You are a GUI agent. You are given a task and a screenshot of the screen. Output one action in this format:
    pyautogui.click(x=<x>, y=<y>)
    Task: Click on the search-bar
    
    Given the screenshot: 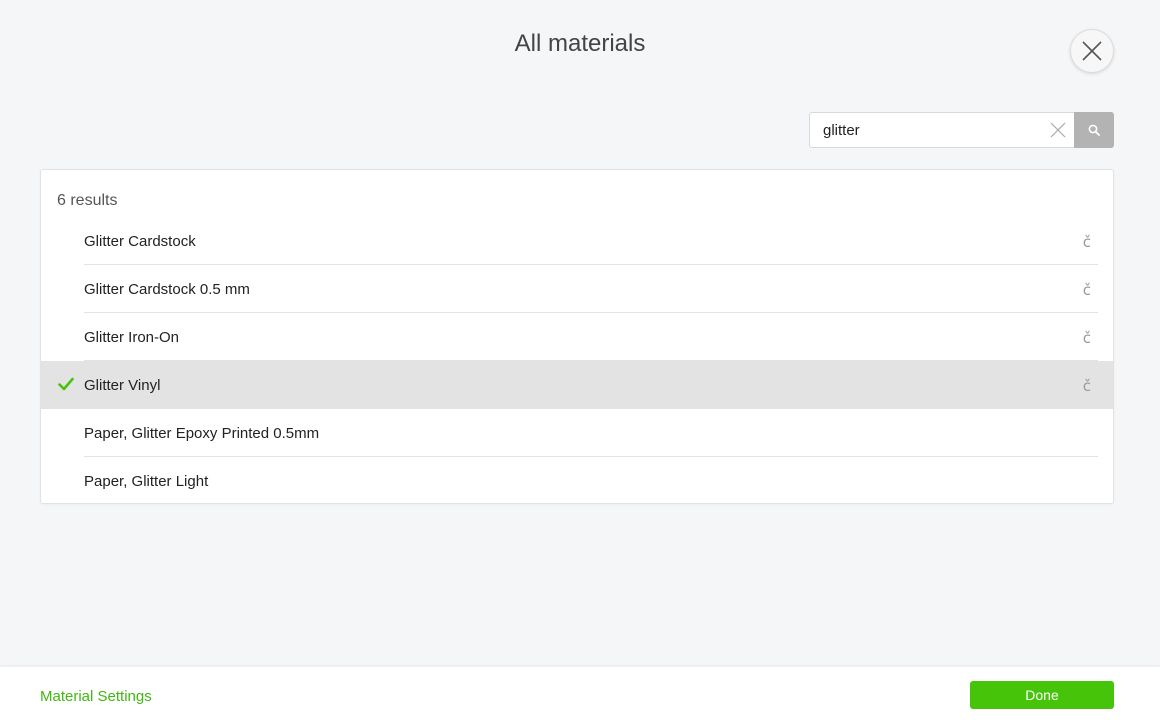 What is the action you would take?
    pyautogui.click(x=961, y=130)
    